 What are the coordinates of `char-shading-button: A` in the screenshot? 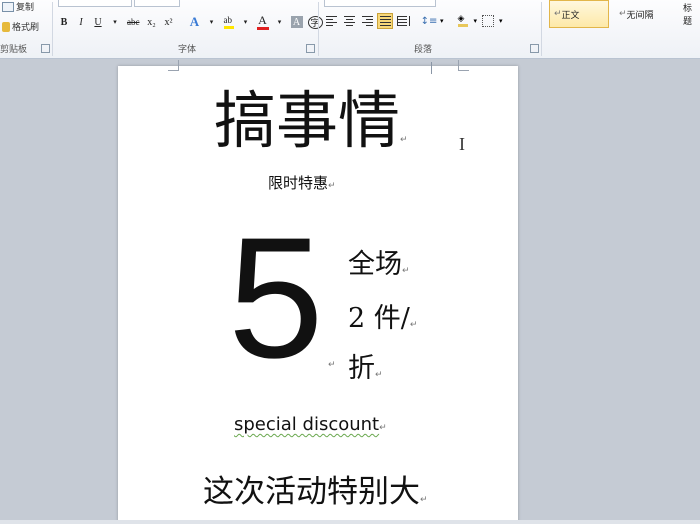 It's located at (296, 22).